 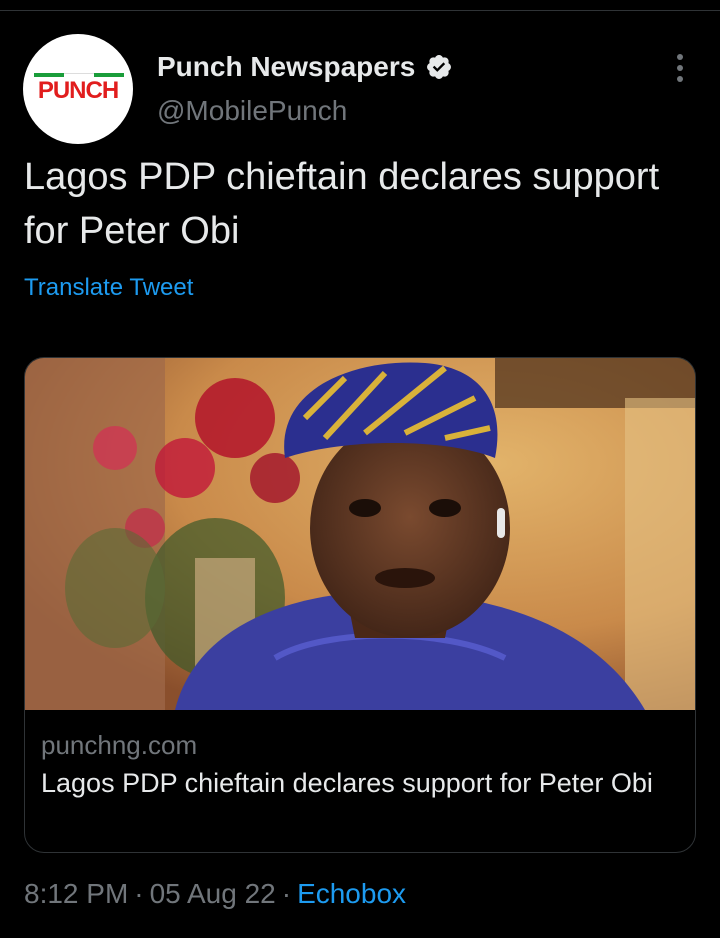 I want to click on tweet-meta: 8:12 PM · 05 Aug 22 · Echobox, so click(x=215, y=894).